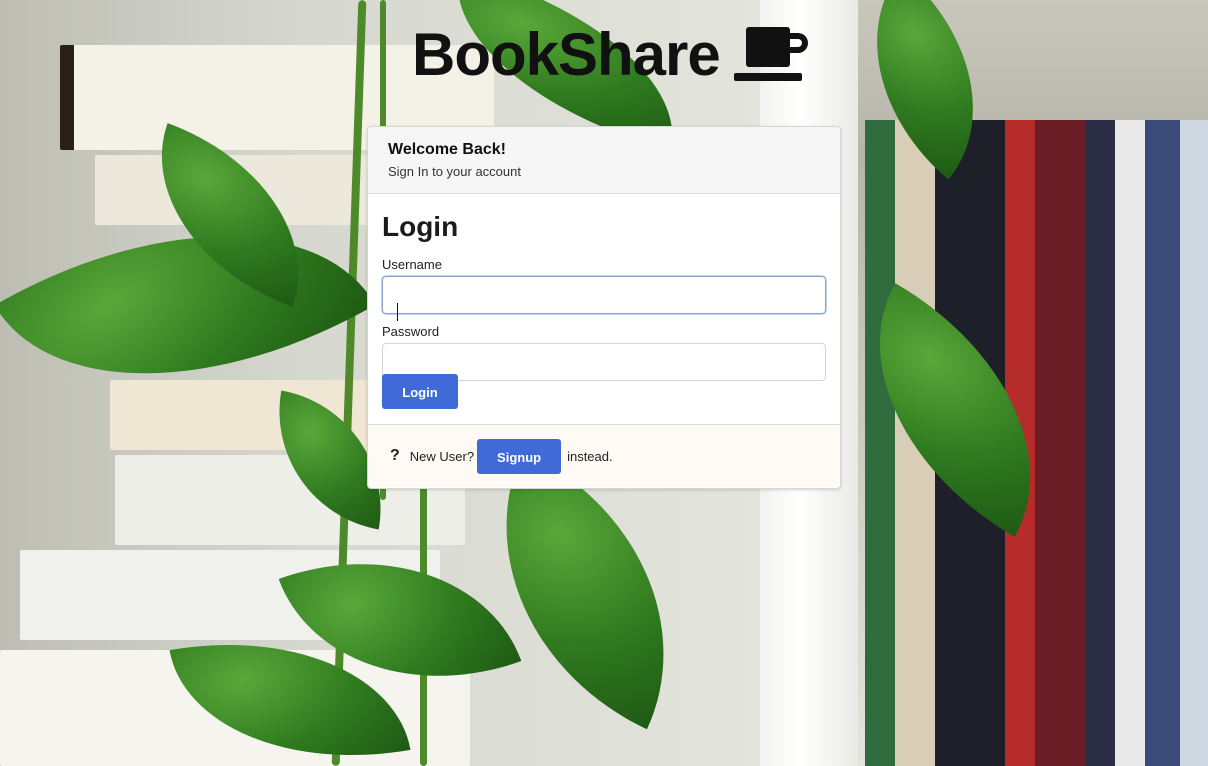 The image size is (1208, 766). I want to click on welcome-title: Welcome Back!, so click(447, 149).